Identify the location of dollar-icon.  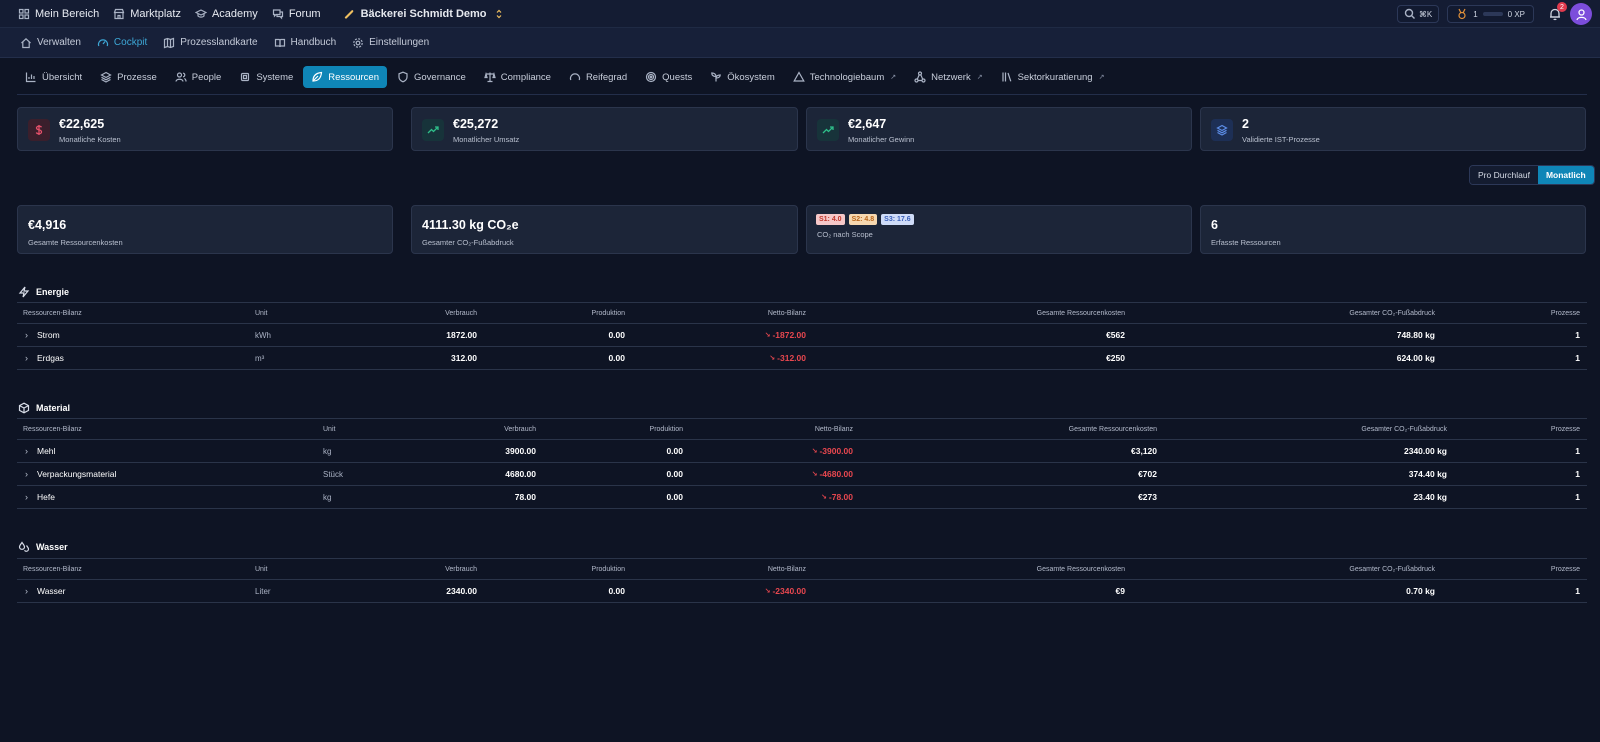
(39, 130).